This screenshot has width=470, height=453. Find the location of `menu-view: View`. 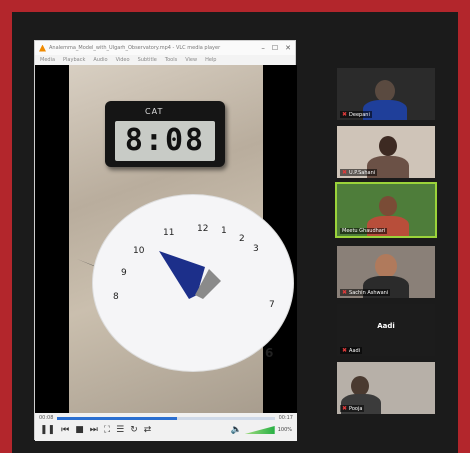

menu-view: View is located at coordinates (191, 60).